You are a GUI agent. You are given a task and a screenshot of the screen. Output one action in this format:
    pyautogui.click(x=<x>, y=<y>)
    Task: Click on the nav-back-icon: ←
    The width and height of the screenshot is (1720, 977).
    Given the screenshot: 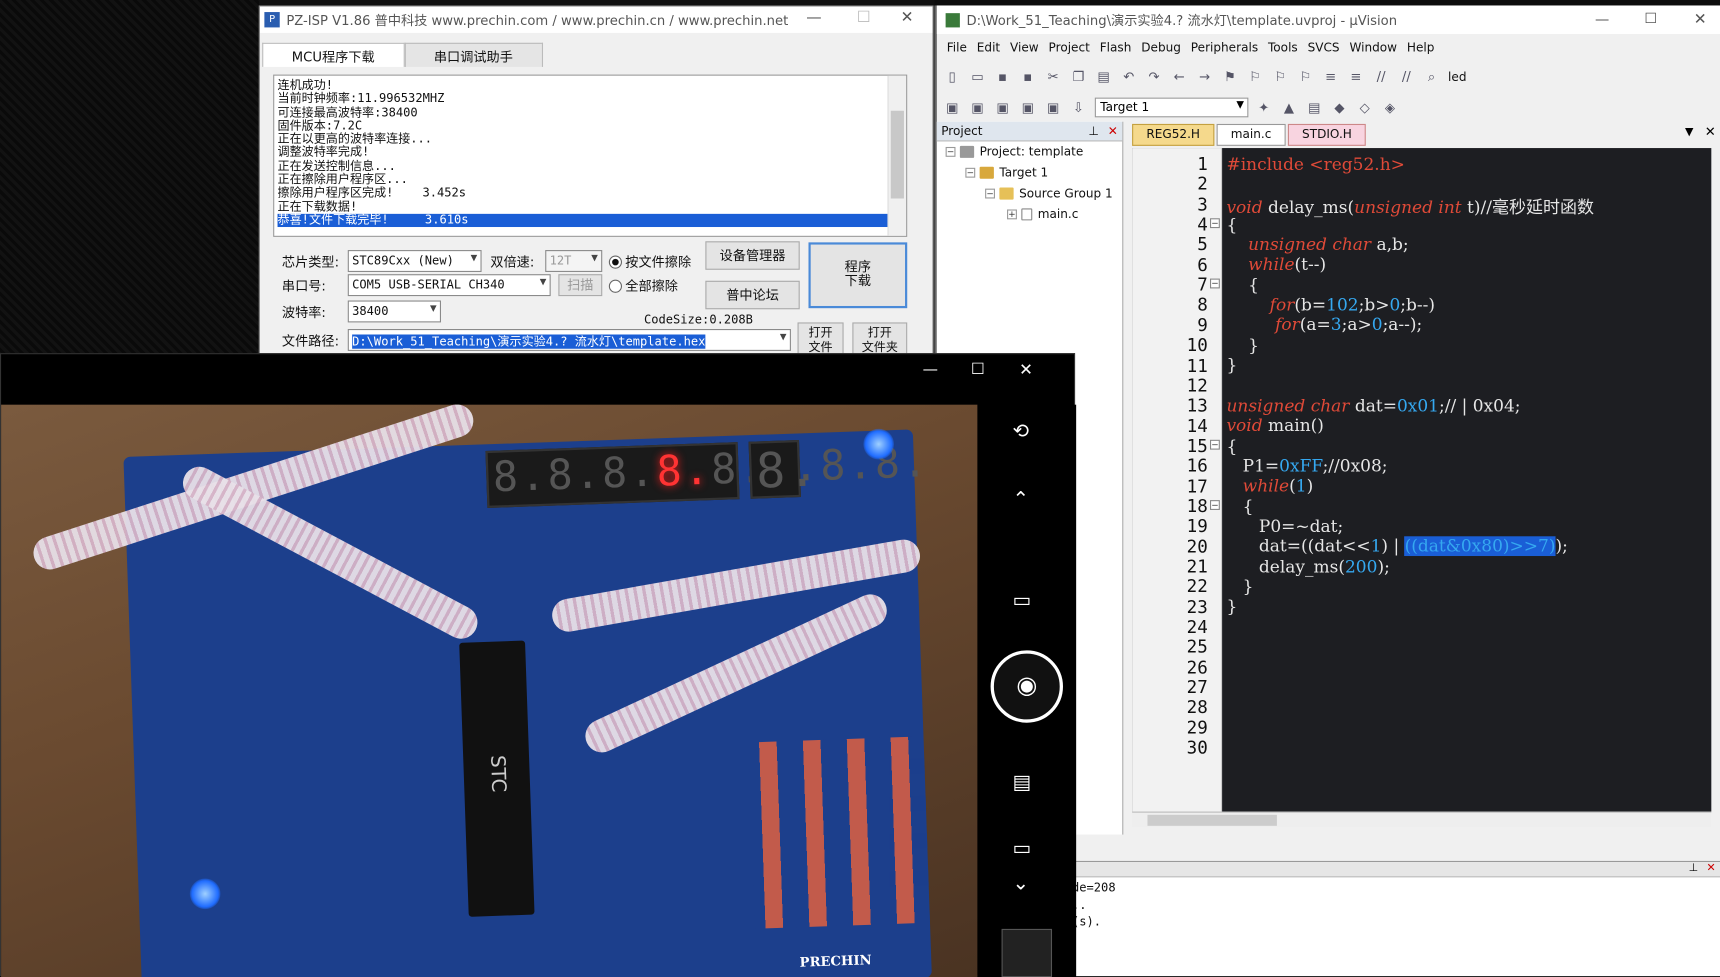 What is the action you would take?
    pyautogui.click(x=1179, y=77)
    